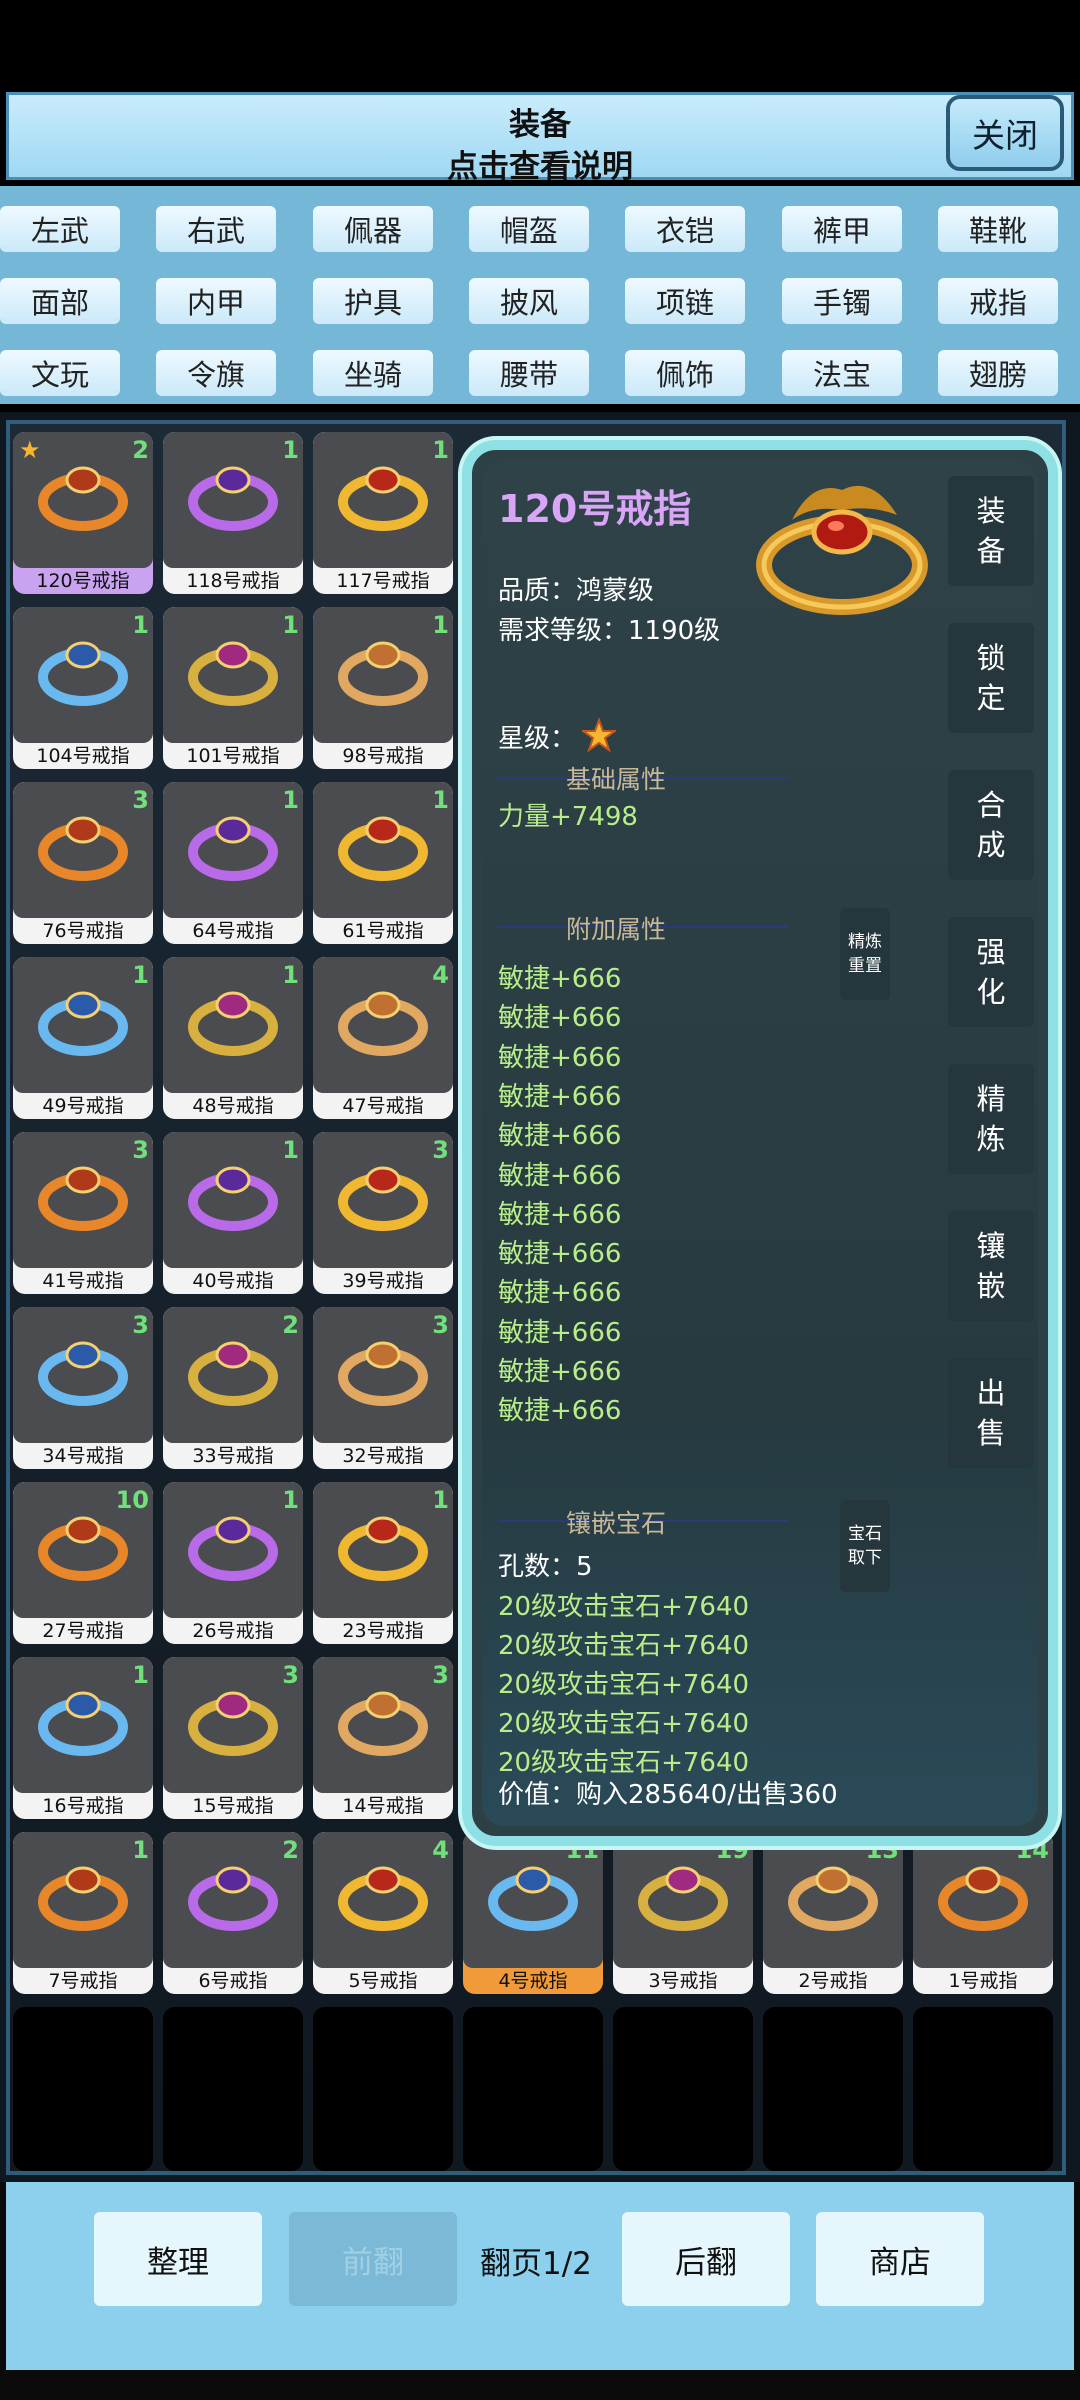 This screenshot has width=1080, height=2400. What do you see at coordinates (540, 163) in the screenshot?
I see `page-subtitle: 点击查看说明` at bounding box center [540, 163].